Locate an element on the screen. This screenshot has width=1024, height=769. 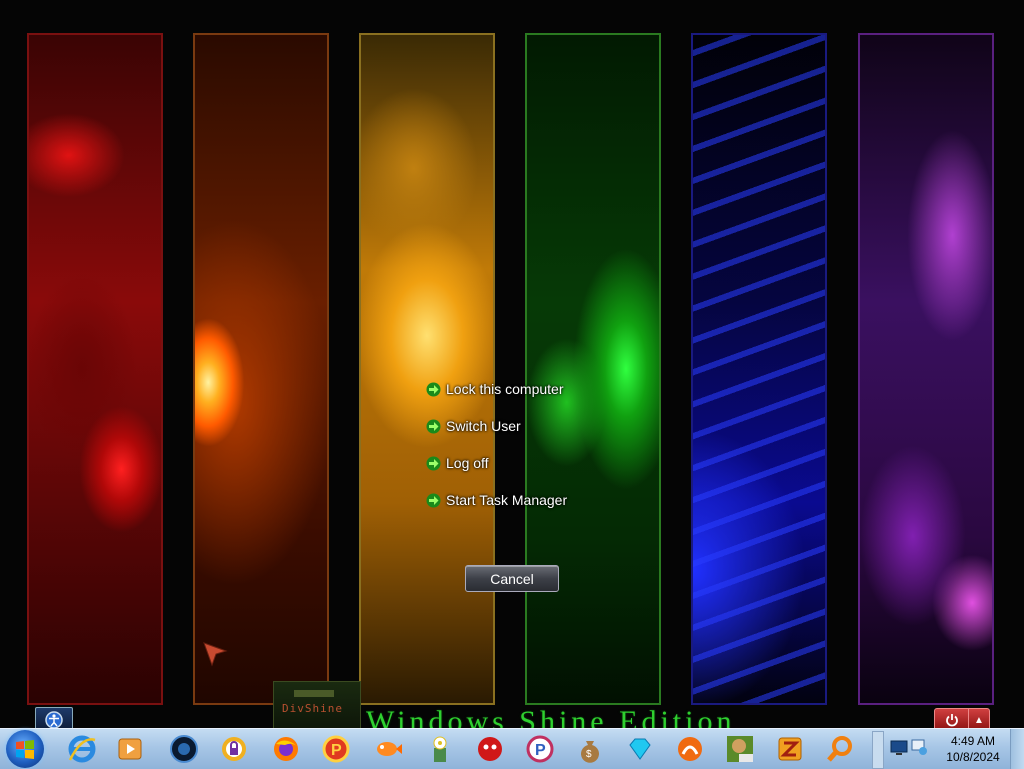
clock-time: 4:49 AM is located at coordinates (973, 741).